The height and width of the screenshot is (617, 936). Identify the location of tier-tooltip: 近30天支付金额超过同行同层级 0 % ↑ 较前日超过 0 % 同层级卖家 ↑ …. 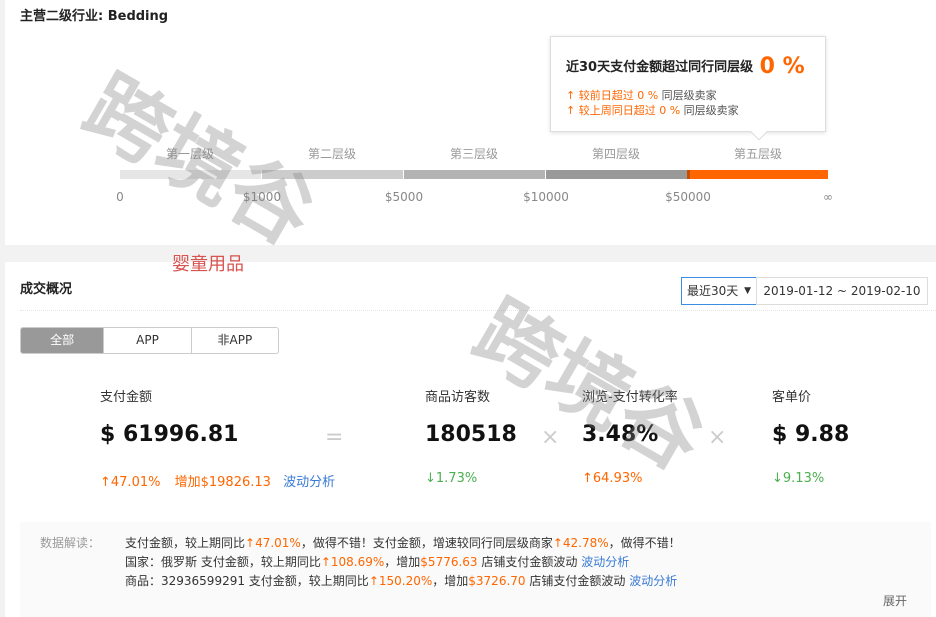
(688, 88).